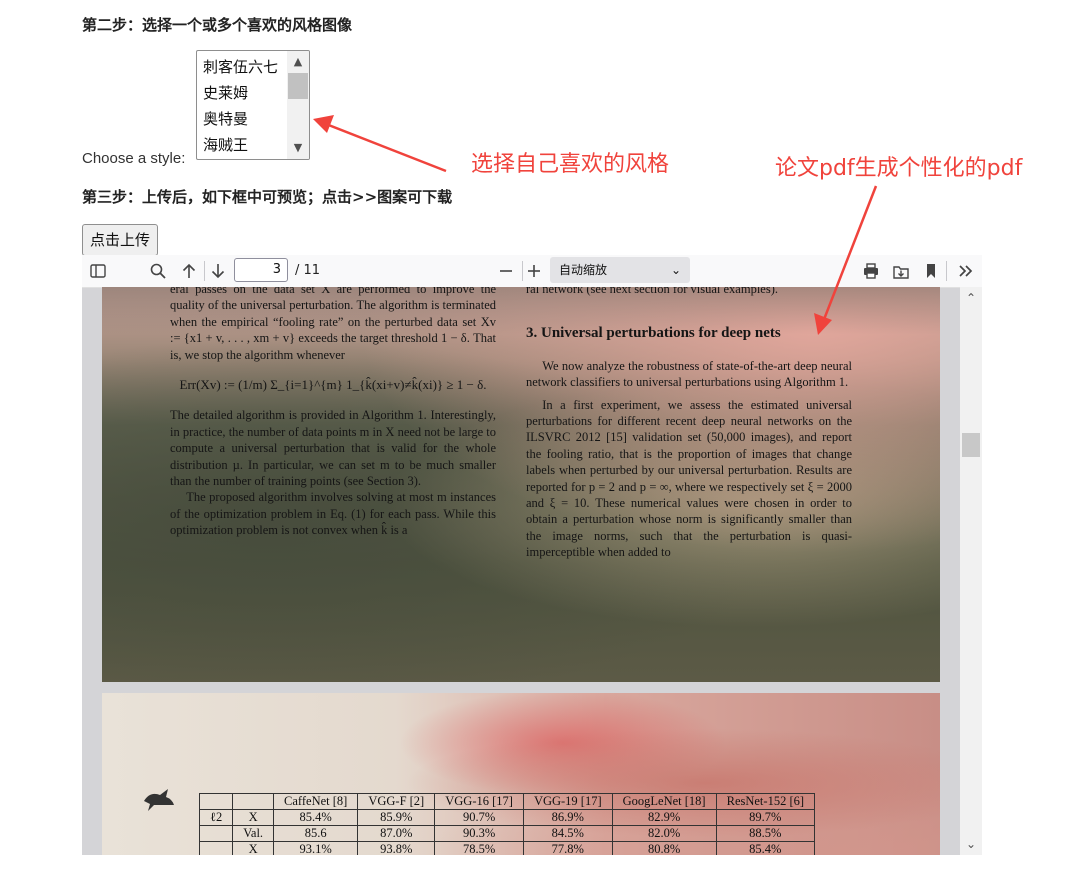 The width and height of the screenshot is (1092, 875). Describe the element at coordinates (396, 848) in the screenshot. I see `table-cell: 93.8%` at that location.